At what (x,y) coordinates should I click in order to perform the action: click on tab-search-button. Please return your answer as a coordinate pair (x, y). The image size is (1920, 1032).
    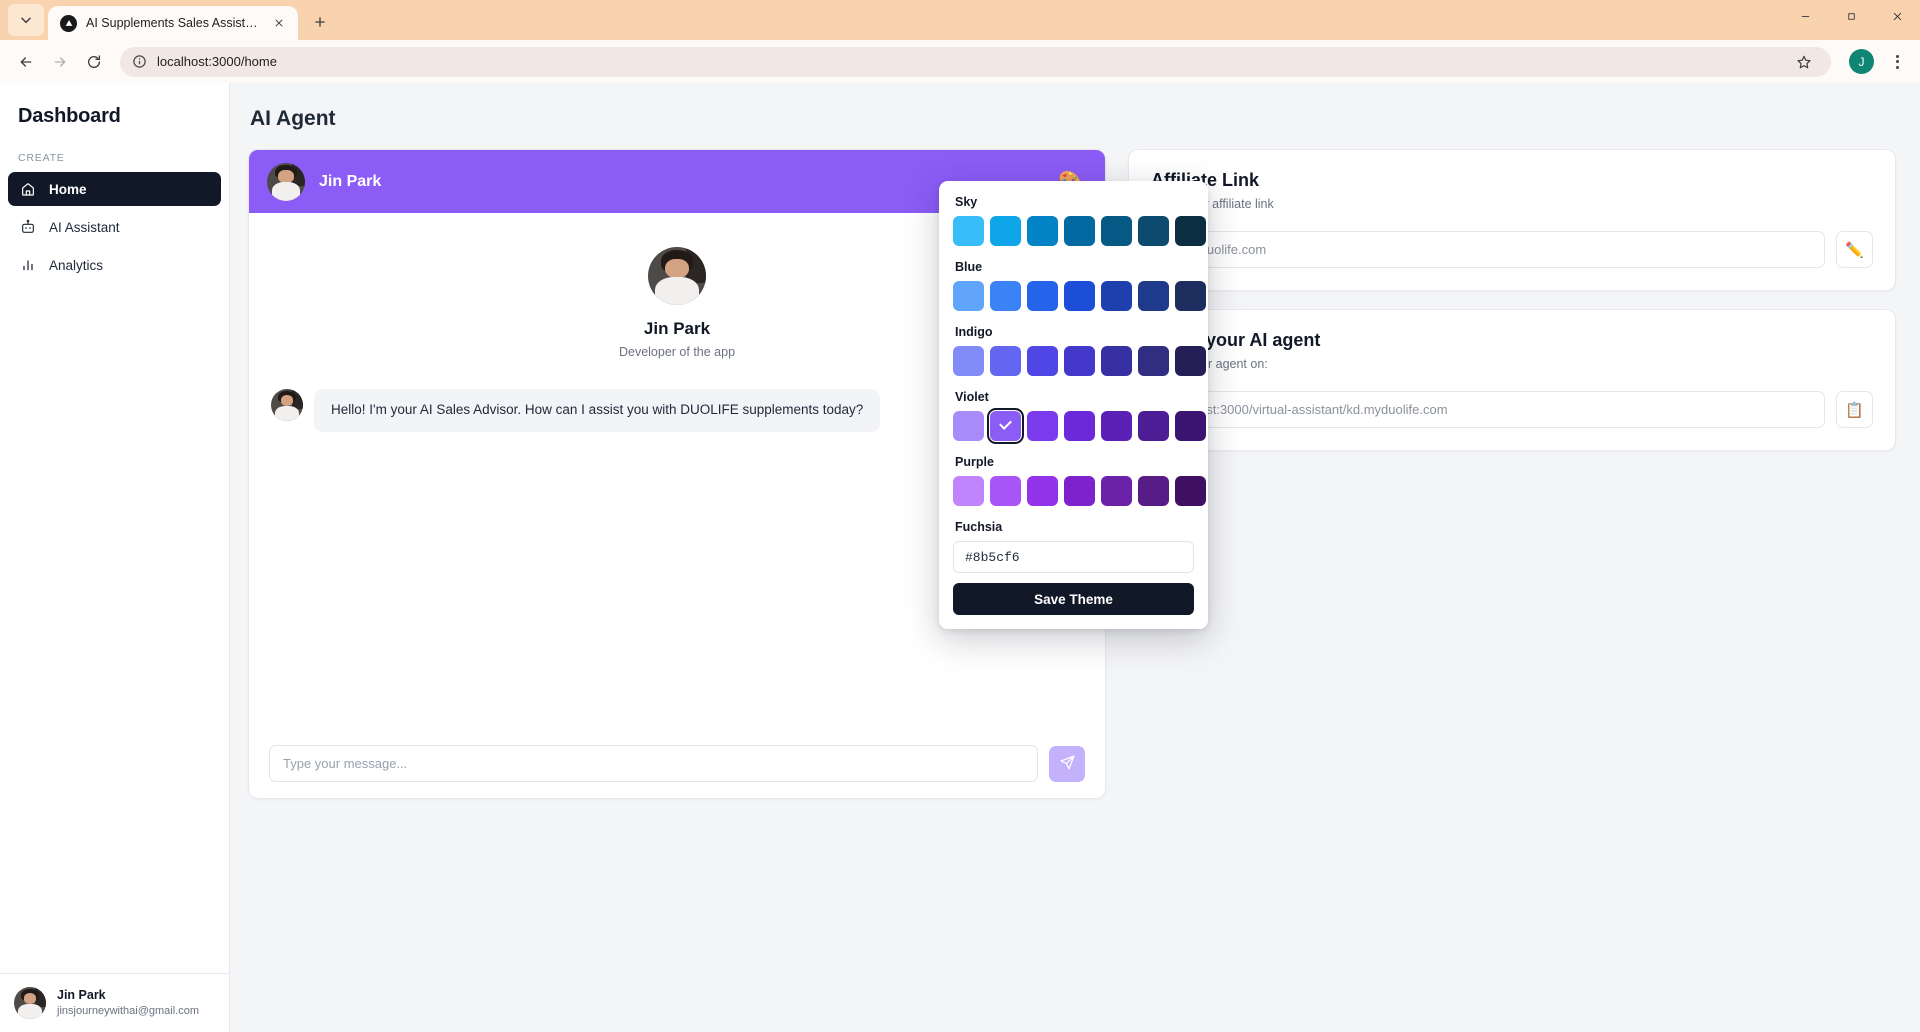
    Looking at the image, I should click on (26, 20).